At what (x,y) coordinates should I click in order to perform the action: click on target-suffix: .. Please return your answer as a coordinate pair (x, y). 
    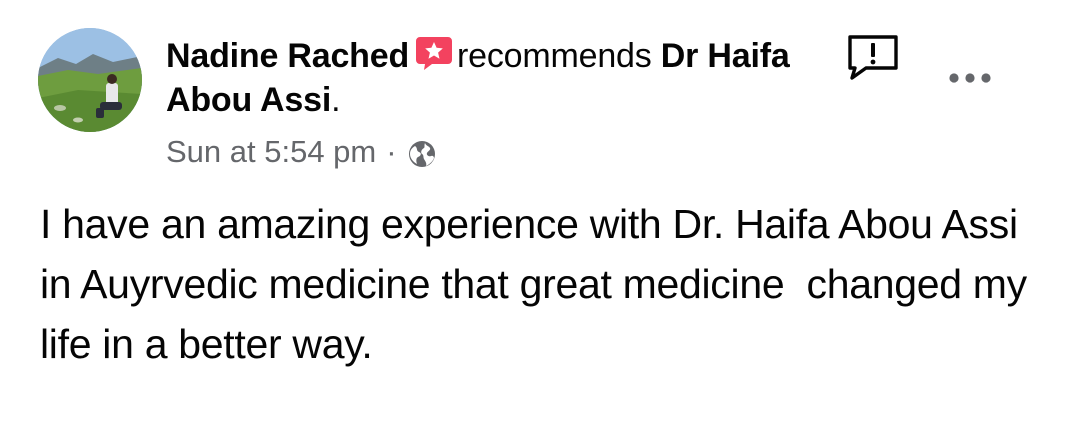
    Looking at the image, I should click on (336, 100).